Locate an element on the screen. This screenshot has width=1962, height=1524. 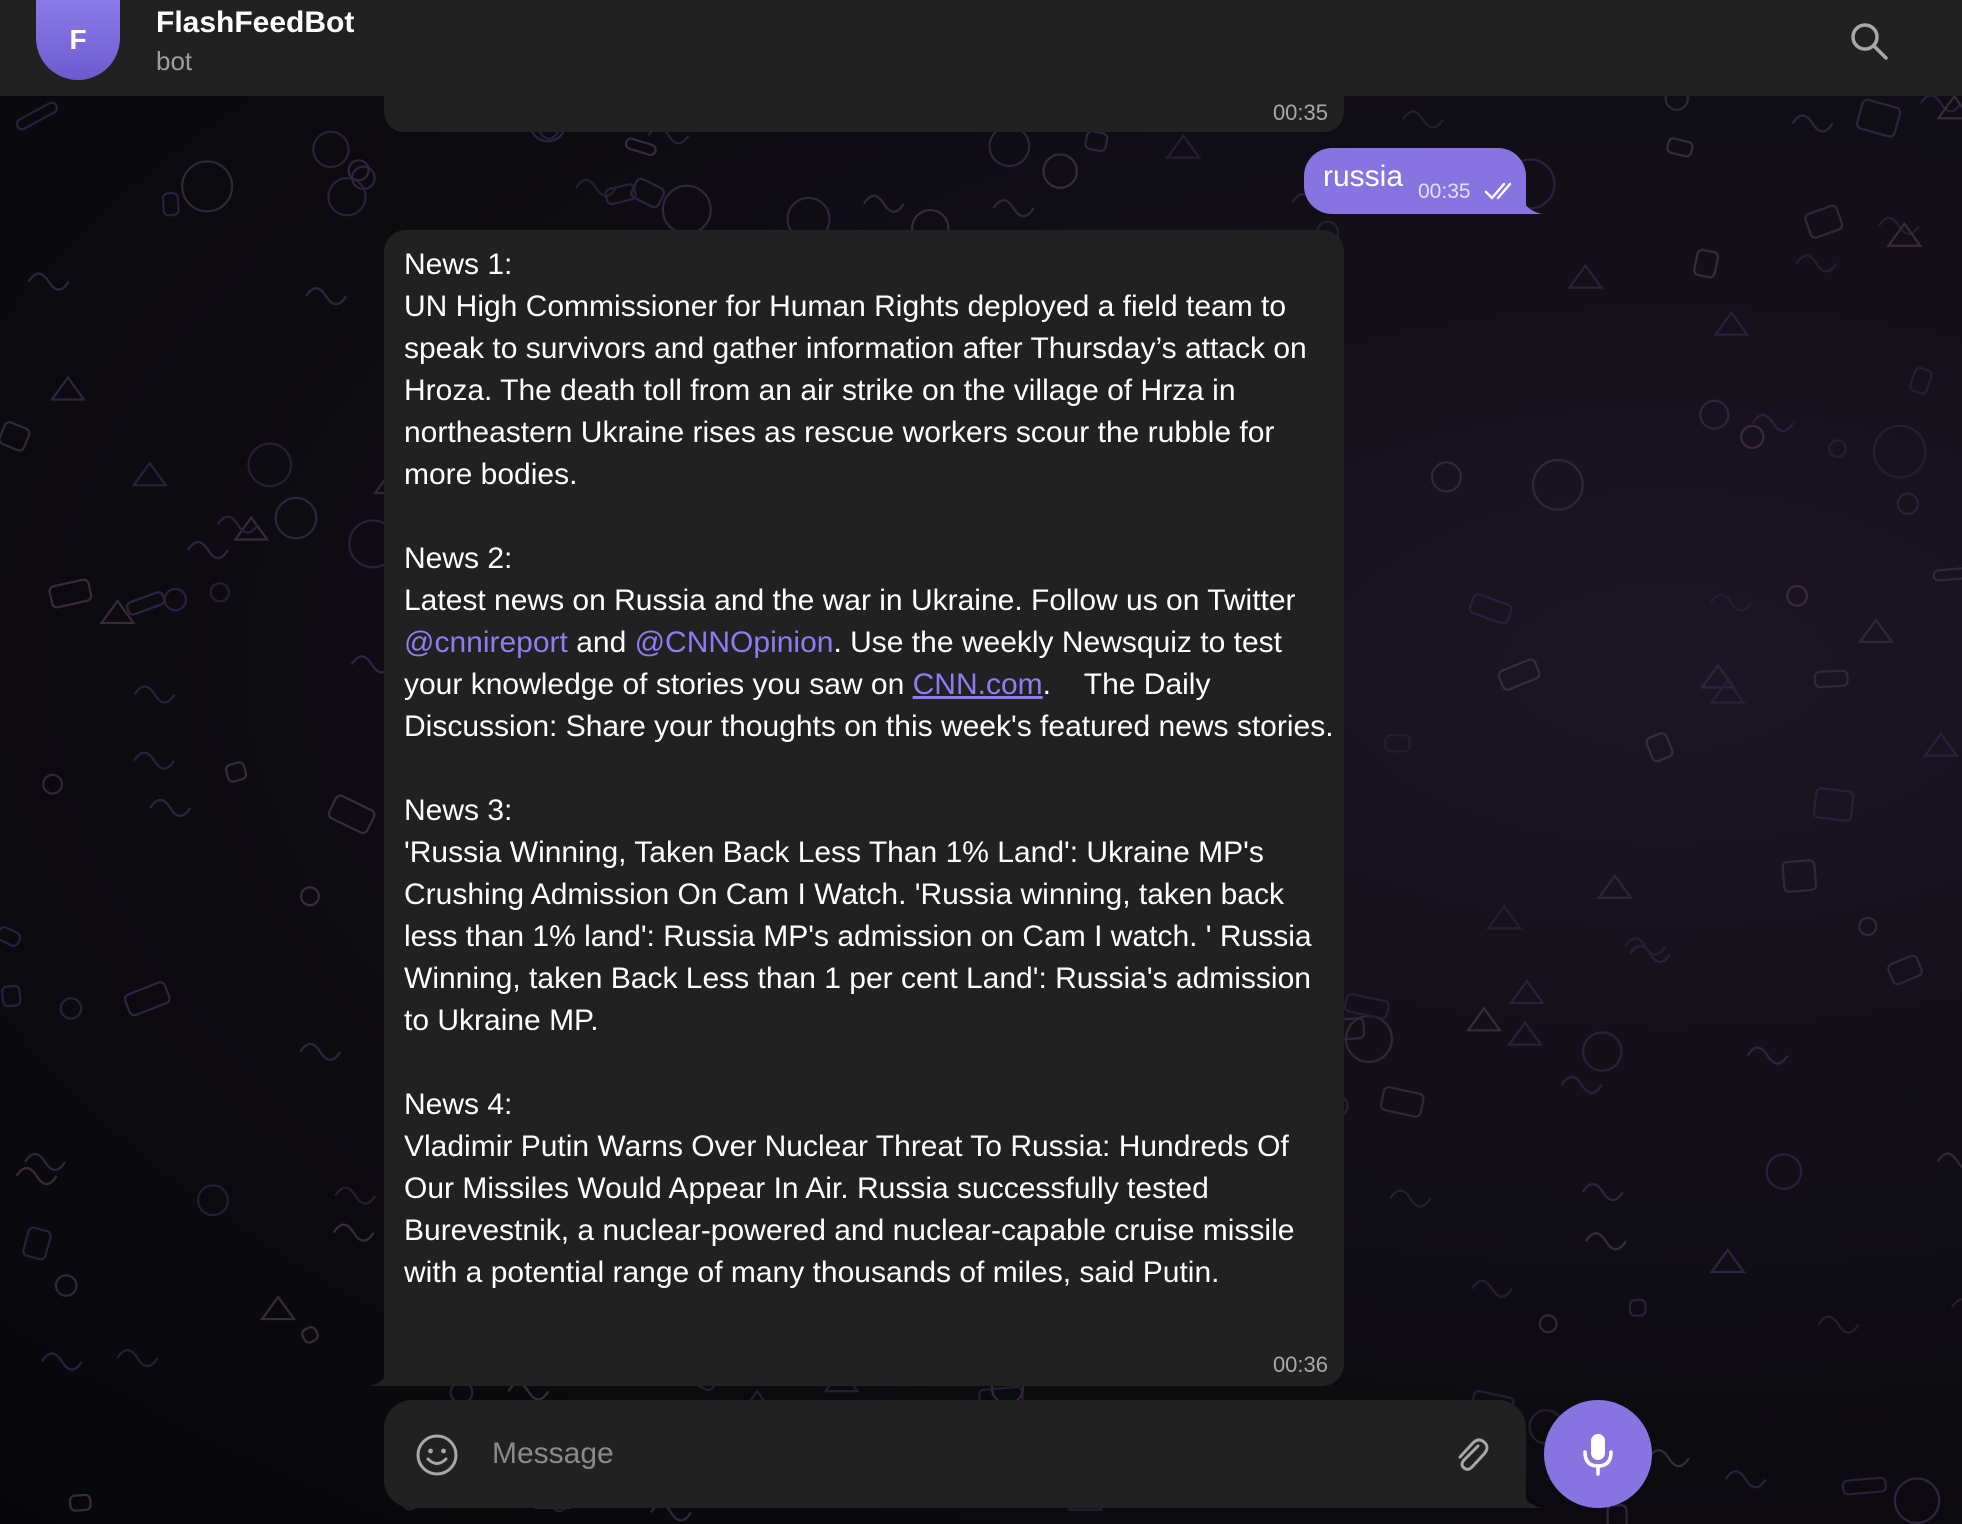
mention-link-cnnopinion: @CNNOpinion is located at coordinates (734, 642).